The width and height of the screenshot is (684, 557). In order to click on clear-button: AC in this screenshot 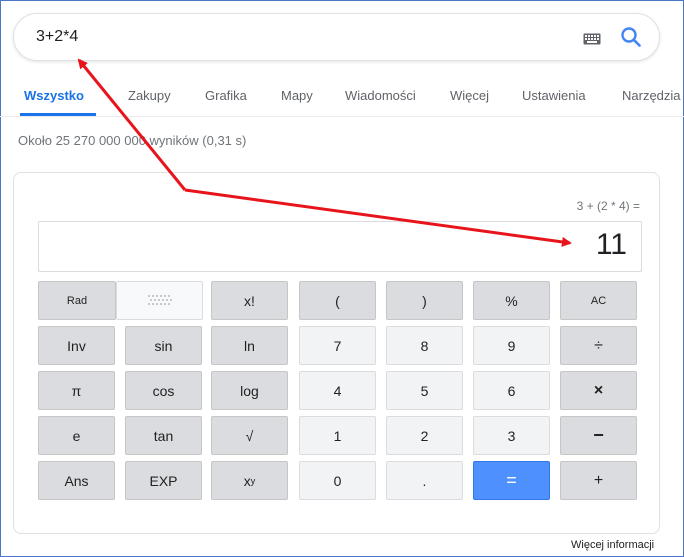, I will do `click(598, 300)`.